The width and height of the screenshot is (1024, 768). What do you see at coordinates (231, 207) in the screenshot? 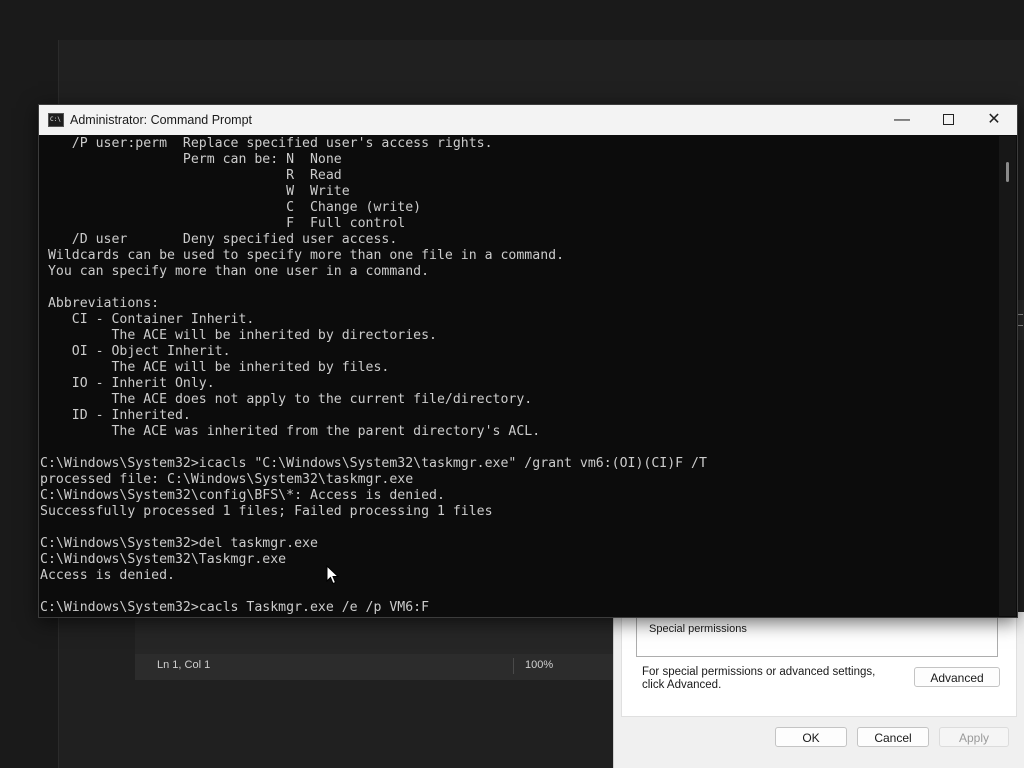
I see `console-line: C Change (write)` at bounding box center [231, 207].